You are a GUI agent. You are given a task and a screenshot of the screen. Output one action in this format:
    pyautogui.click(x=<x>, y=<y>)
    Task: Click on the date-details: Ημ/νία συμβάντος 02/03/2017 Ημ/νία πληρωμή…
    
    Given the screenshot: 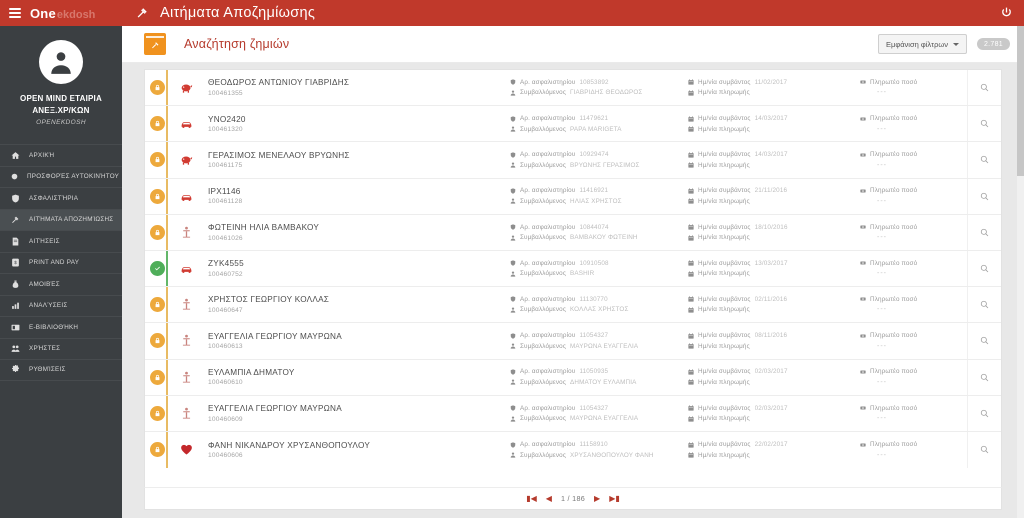 What is the action you would take?
    pyautogui.click(x=771, y=413)
    